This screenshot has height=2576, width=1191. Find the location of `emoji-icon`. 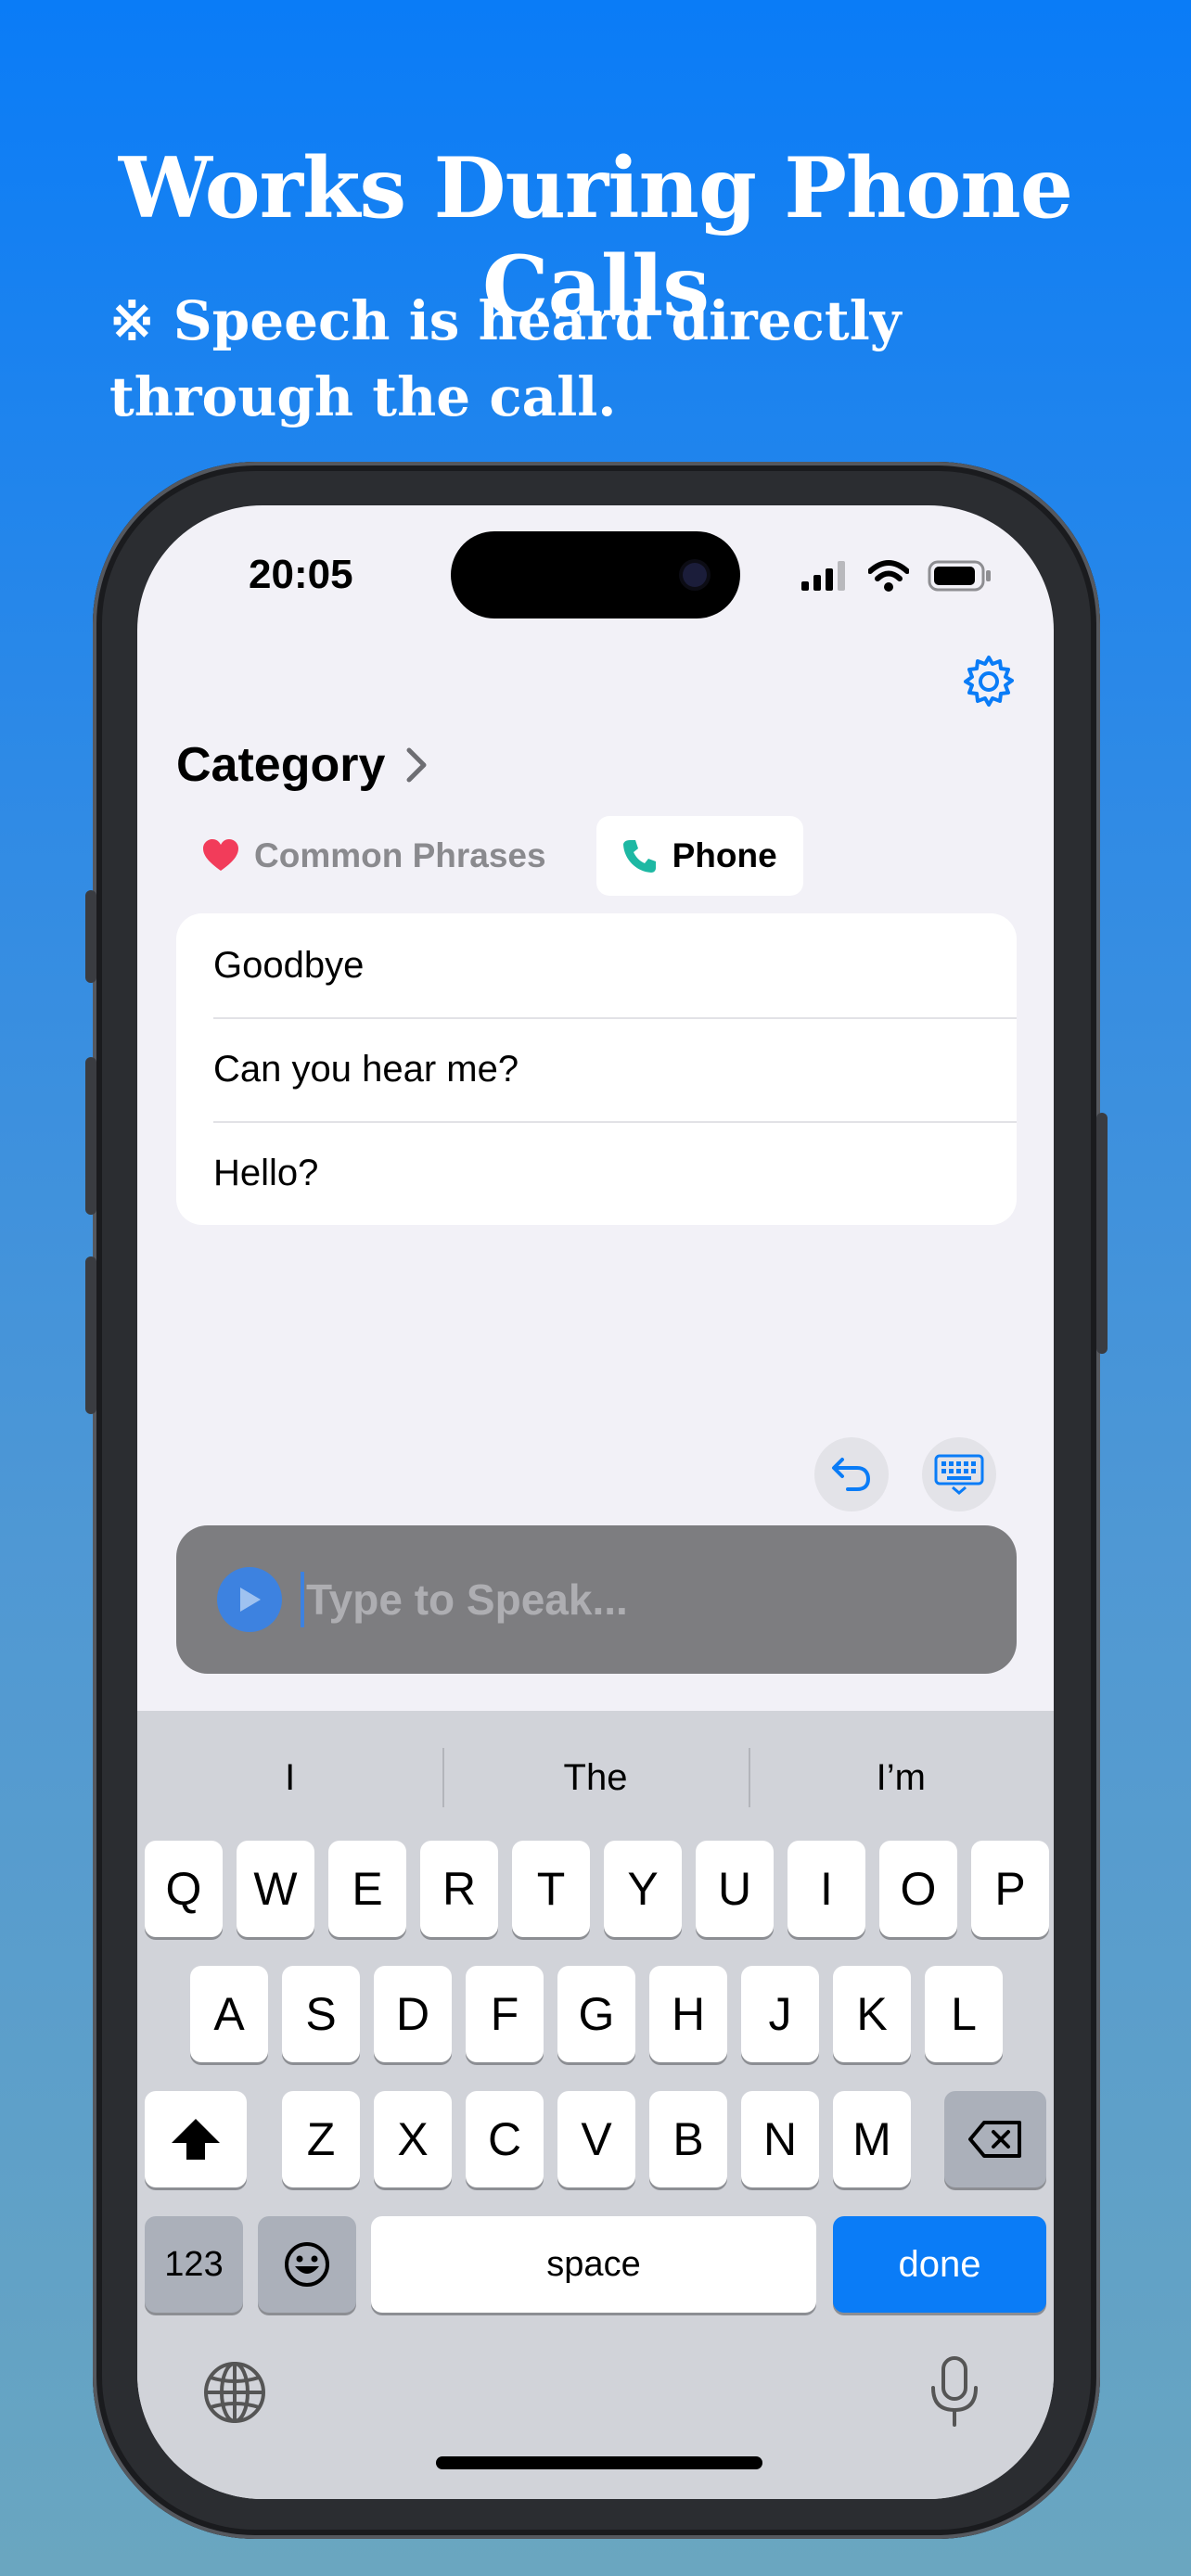

emoji-icon is located at coordinates (307, 2264).